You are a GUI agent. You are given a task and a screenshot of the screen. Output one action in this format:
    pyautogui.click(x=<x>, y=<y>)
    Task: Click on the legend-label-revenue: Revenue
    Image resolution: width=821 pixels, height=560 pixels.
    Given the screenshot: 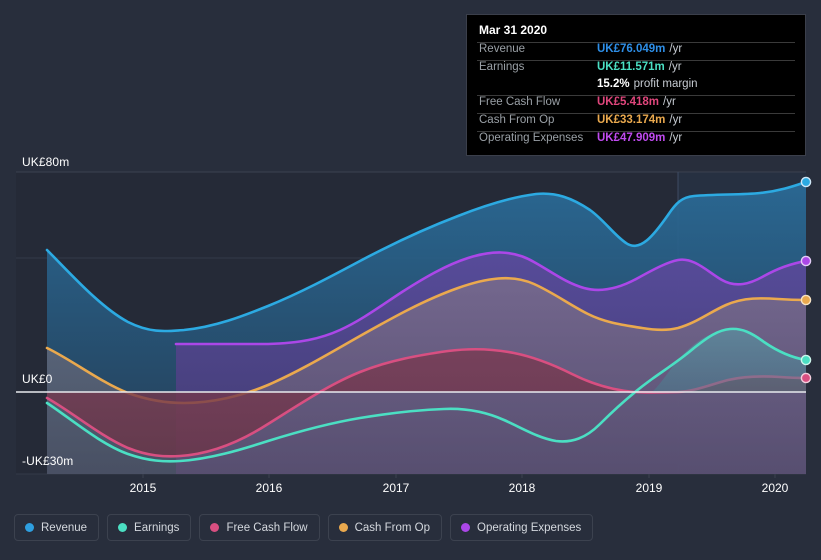 What is the action you would take?
    pyautogui.click(x=64, y=527)
    